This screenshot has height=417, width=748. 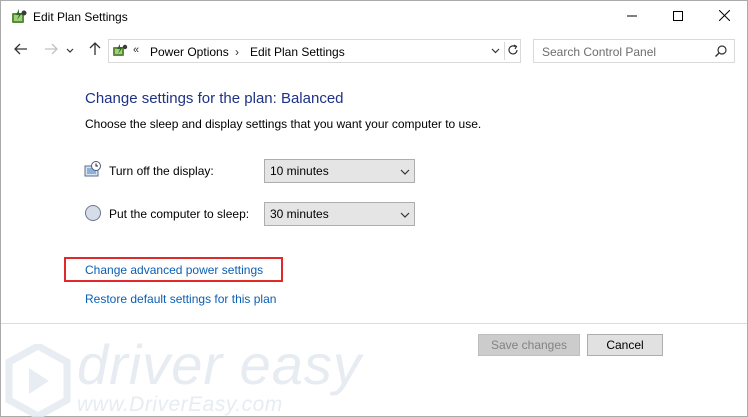 What do you see at coordinates (189, 52) in the screenshot?
I see `breadcrumb-power-options: Power Options` at bounding box center [189, 52].